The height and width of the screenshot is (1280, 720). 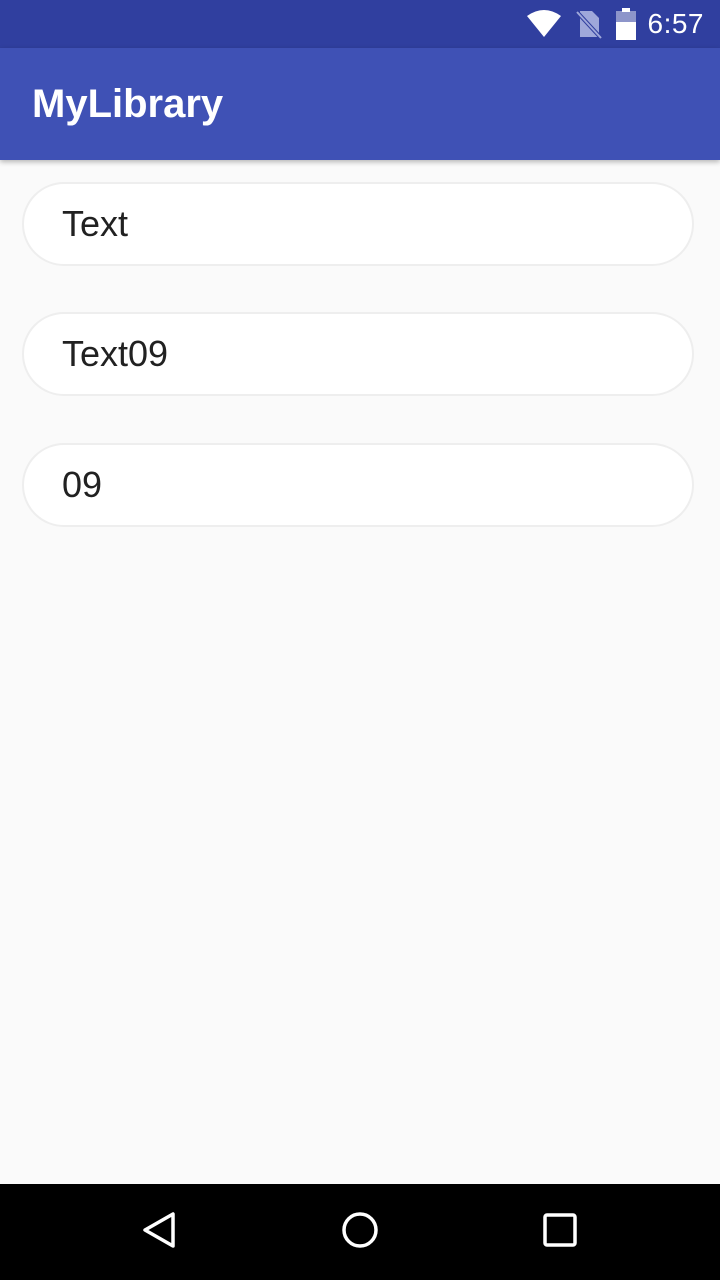 I want to click on status-time: 6:57, so click(x=675, y=23).